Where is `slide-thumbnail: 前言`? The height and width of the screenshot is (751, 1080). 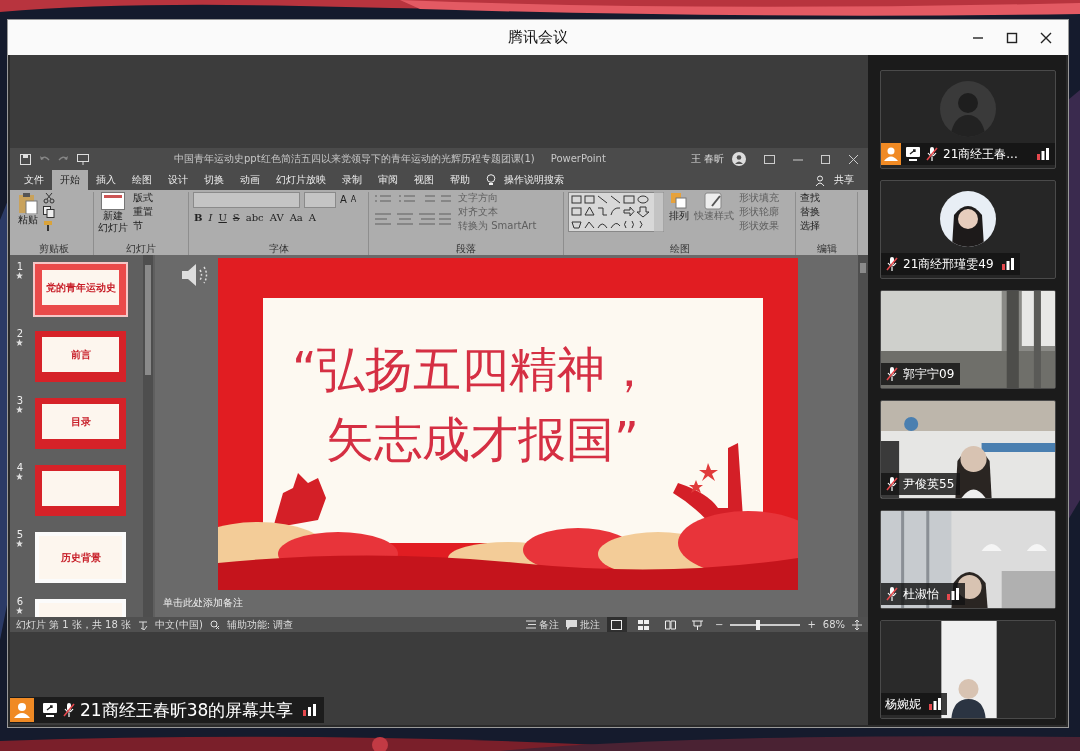
slide-thumbnail: 前言 is located at coordinates (80, 356).